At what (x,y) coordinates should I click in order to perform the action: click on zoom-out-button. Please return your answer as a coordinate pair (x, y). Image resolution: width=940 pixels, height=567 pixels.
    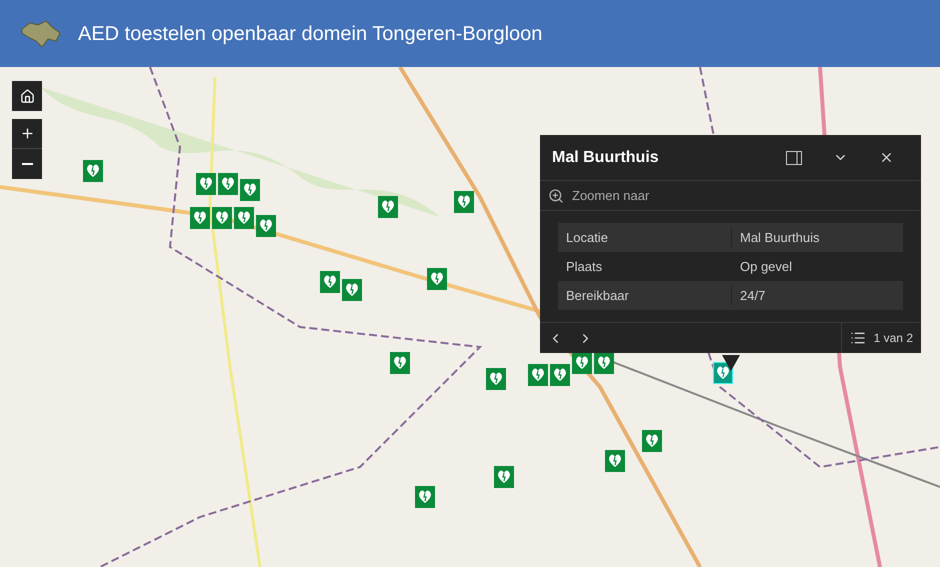
    Looking at the image, I should click on (27, 164).